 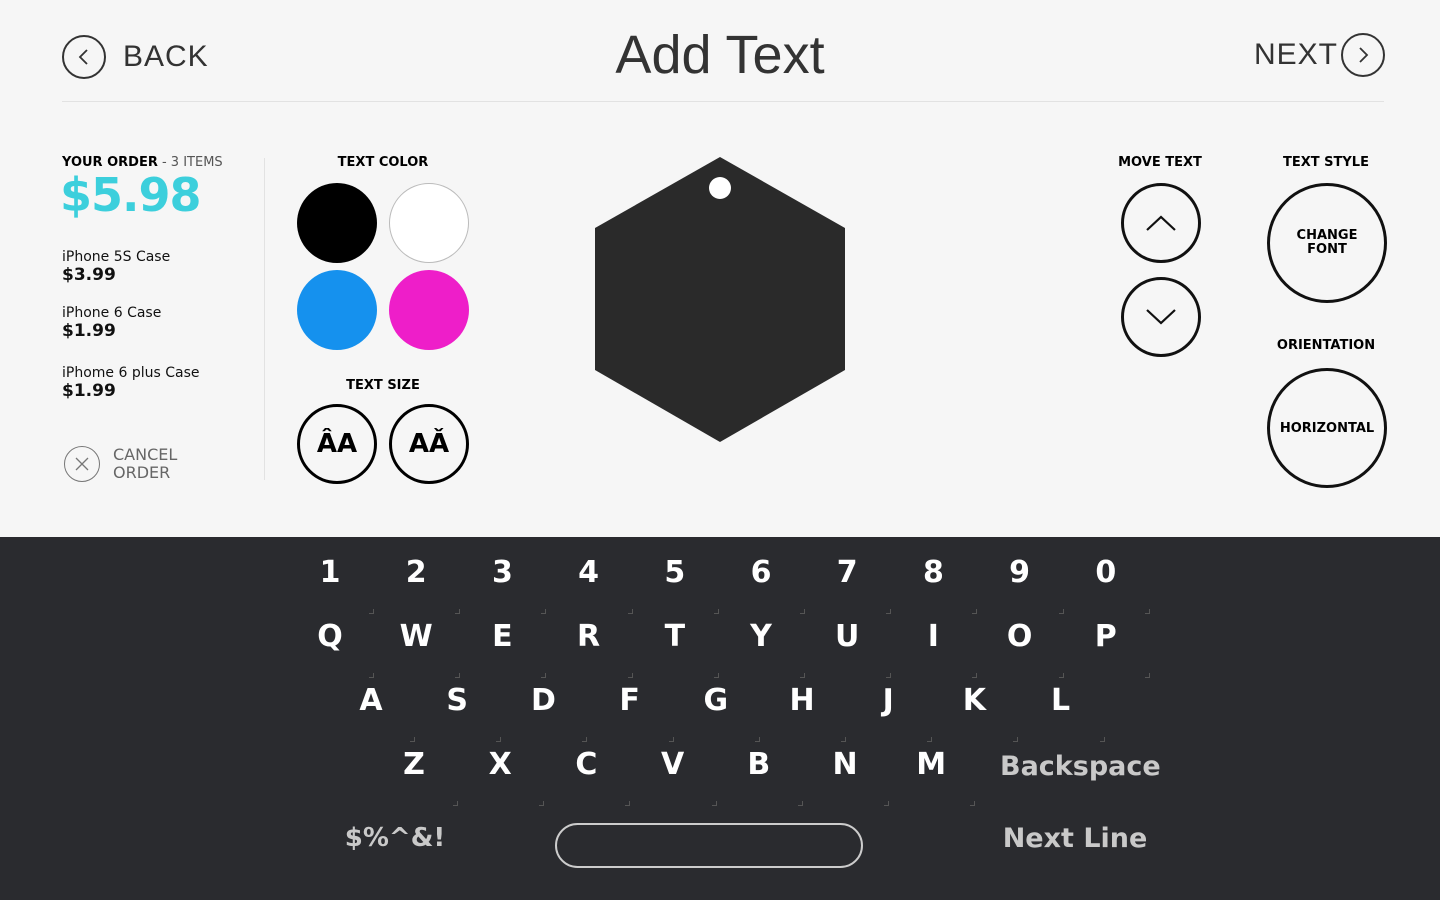 What do you see at coordinates (1326, 162) in the screenshot?
I see `text-style-label: TEXT STYLE` at bounding box center [1326, 162].